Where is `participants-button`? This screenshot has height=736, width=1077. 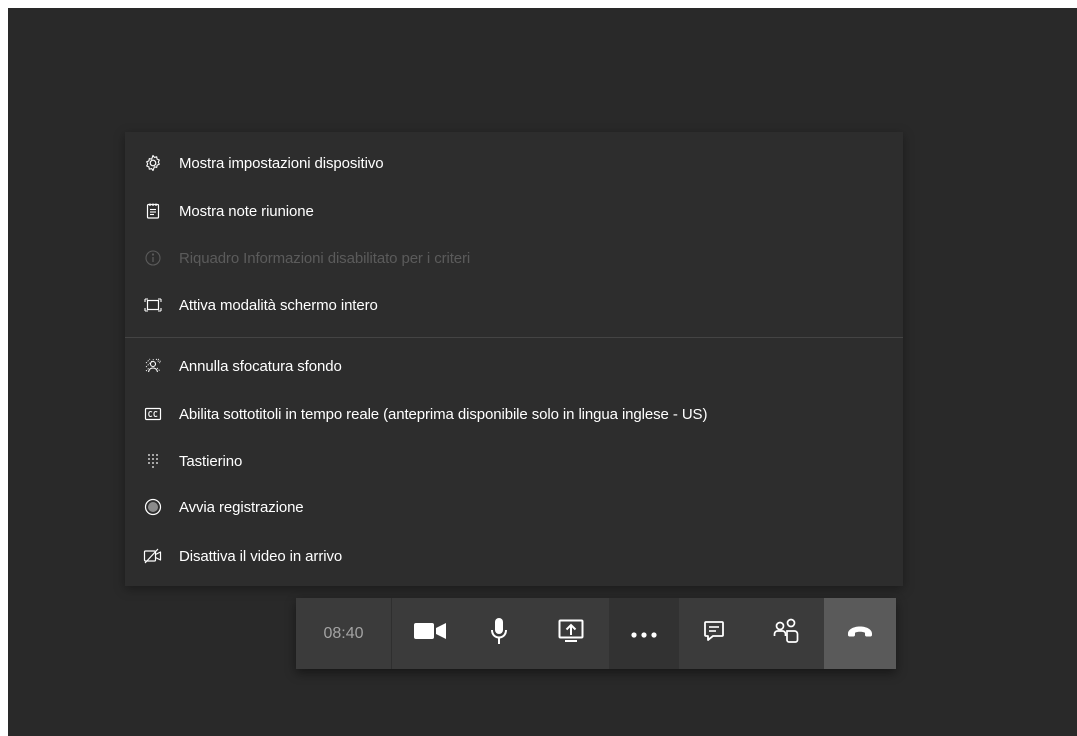 participants-button is located at coordinates (786, 633).